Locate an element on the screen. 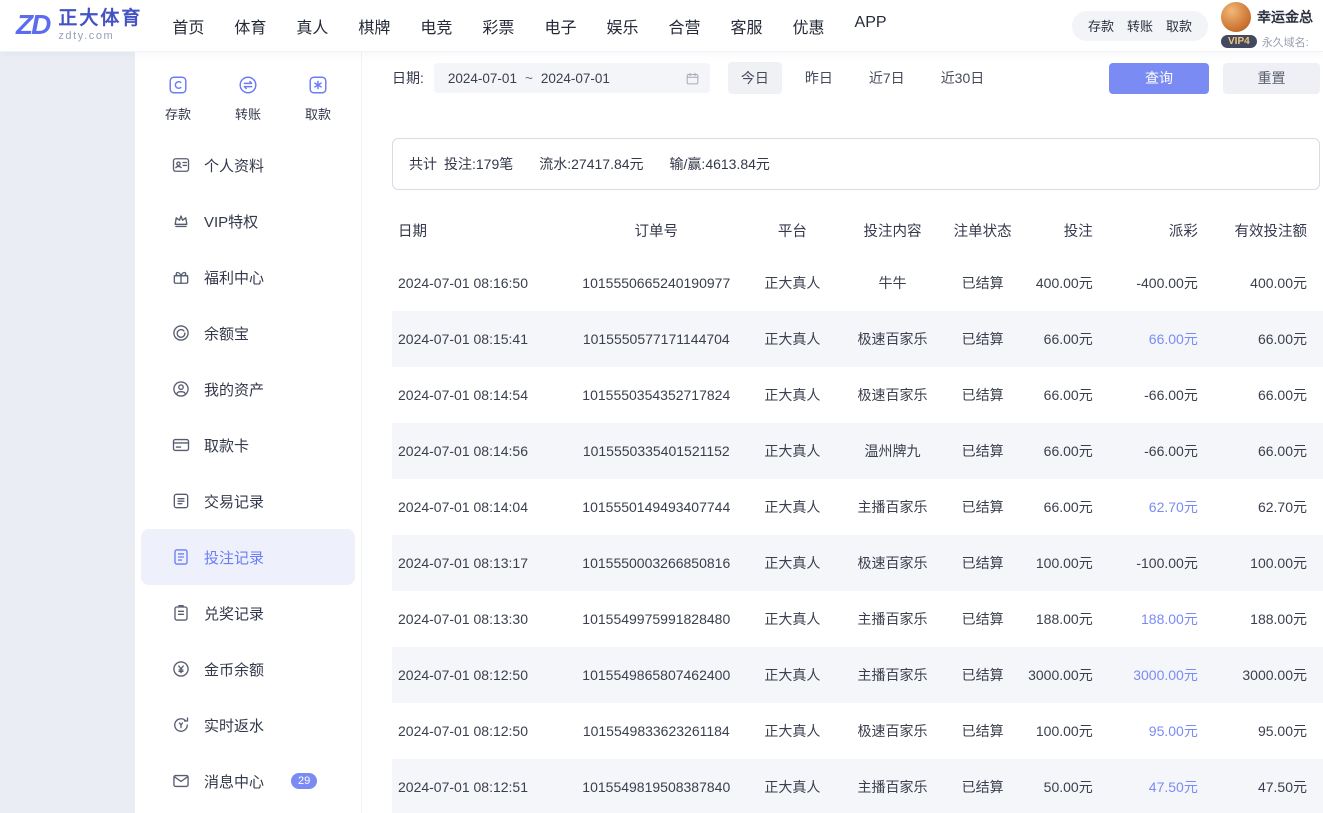 The width and height of the screenshot is (1323, 813). message-icon is located at coordinates (181, 781).